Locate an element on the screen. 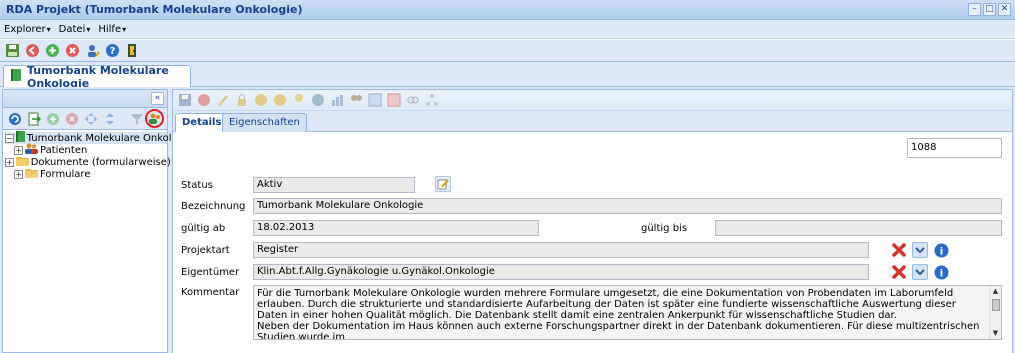  status-label: Status is located at coordinates (197, 185).